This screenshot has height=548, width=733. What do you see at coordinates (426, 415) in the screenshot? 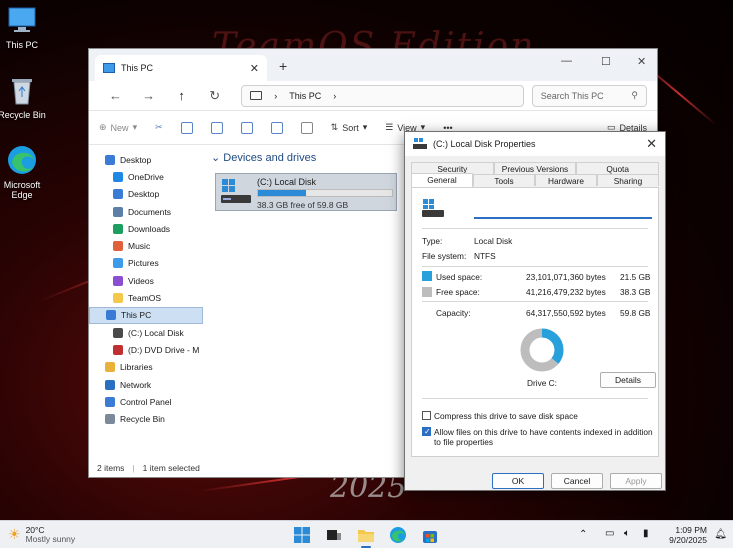
I see `compress-checkbox` at bounding box center [426, 415].